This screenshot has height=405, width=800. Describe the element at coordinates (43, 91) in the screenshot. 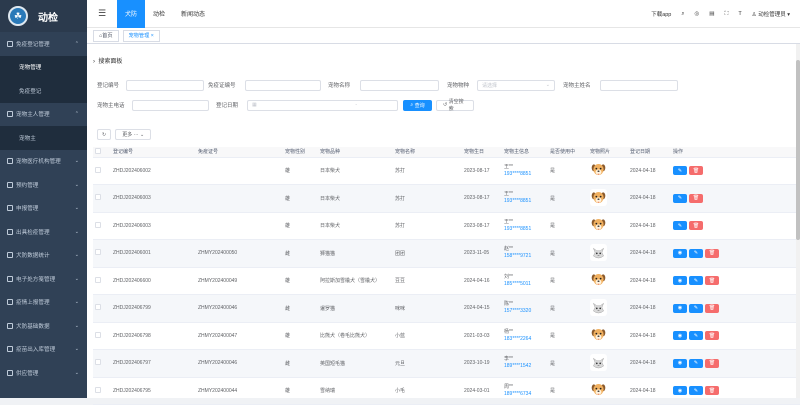

I see `sidebar-item-2: 免疫登记` at that location.